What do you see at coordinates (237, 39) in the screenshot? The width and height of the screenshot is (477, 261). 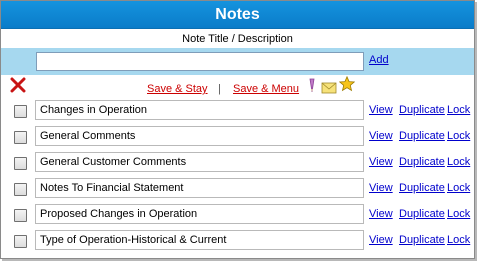 I see `column-header: Note Title / Description` at bounding box center [237, 39].